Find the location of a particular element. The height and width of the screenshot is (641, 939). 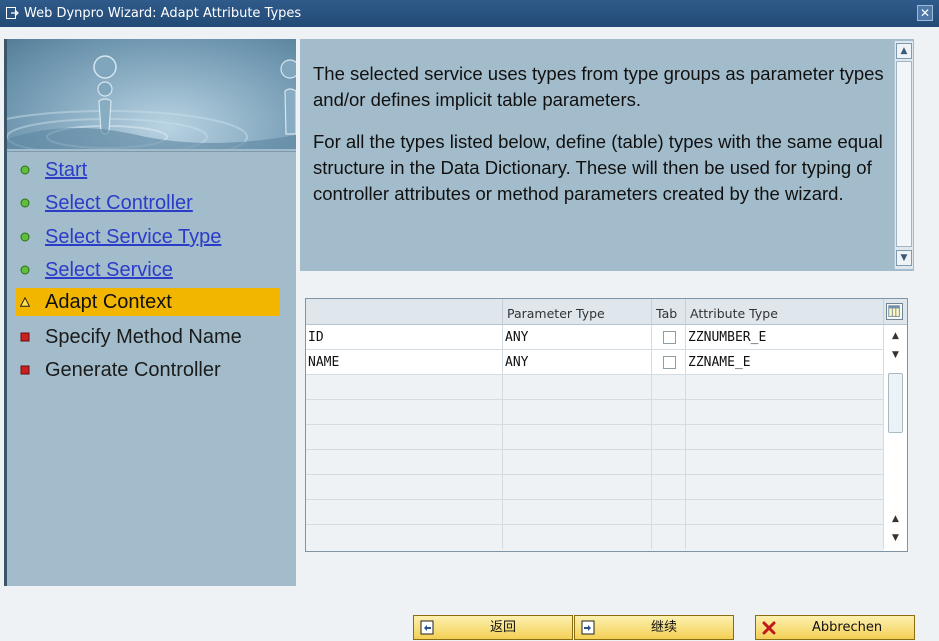

cell-attribute-type: ZZNUMBER_E is located at coordinates (785, 337).